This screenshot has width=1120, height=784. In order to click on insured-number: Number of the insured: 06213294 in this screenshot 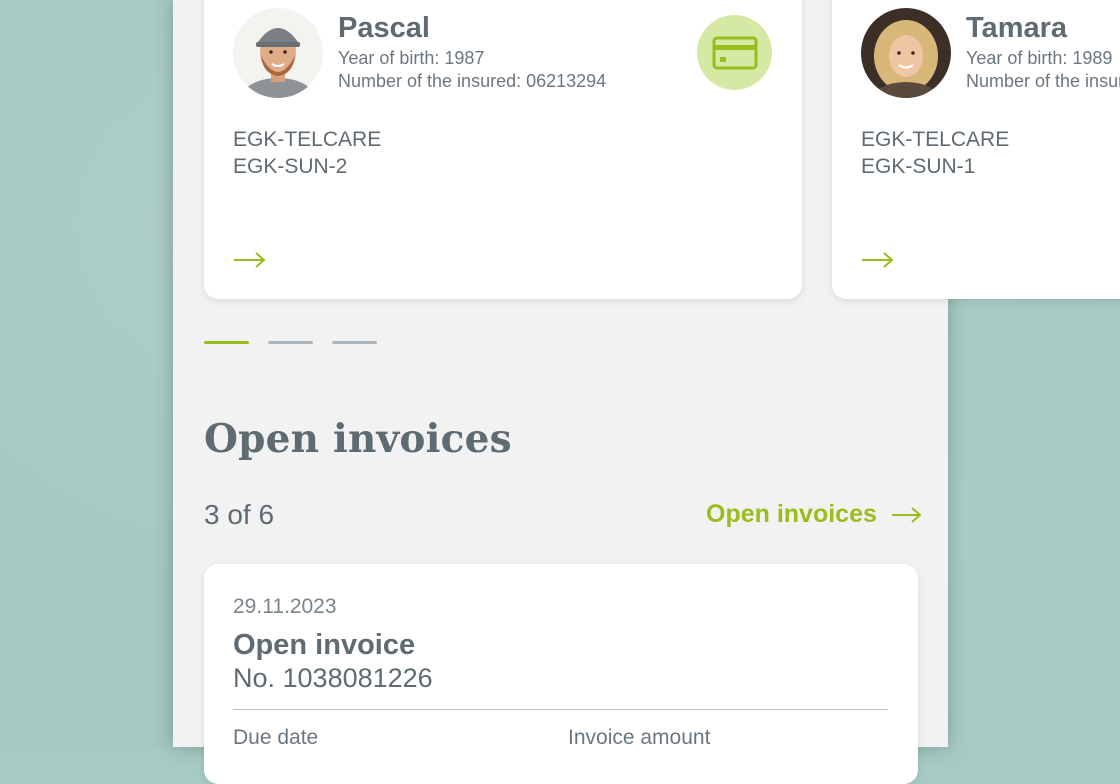, I will do `click(472, 81)`.